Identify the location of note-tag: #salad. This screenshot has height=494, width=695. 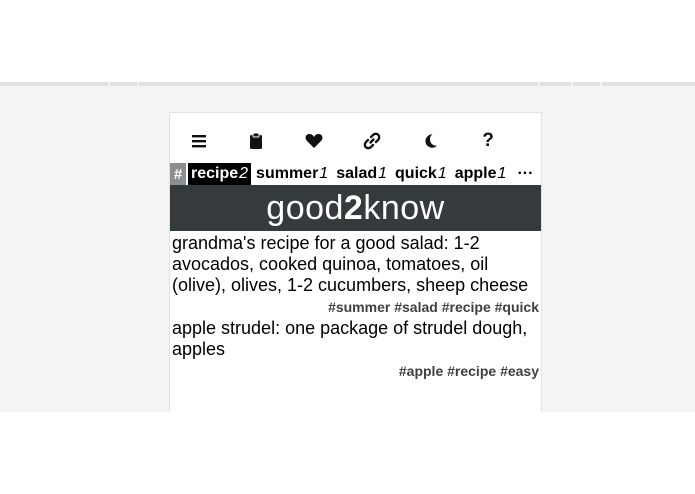
(416, 307).